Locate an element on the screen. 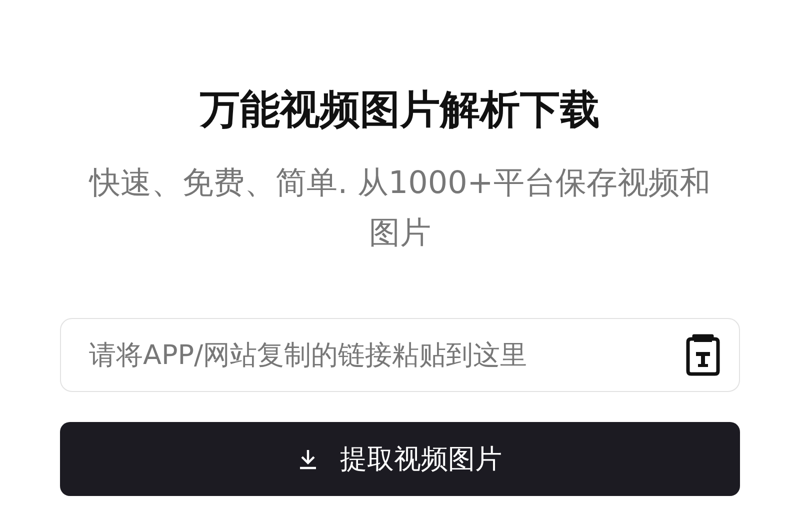 The width and height of the screenshot is (800, 520). clipboard-paste-icon is located at coordinates (703, 355).